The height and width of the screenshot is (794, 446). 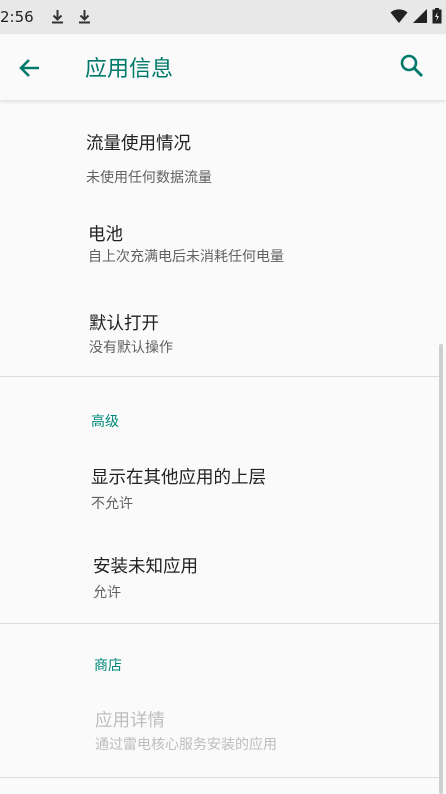 What do you see at coordinates (186, 745) in the screenshot?
I see `pref-summary: 通过雷电核心服务安装的应用` at bounding box center [186, 745].